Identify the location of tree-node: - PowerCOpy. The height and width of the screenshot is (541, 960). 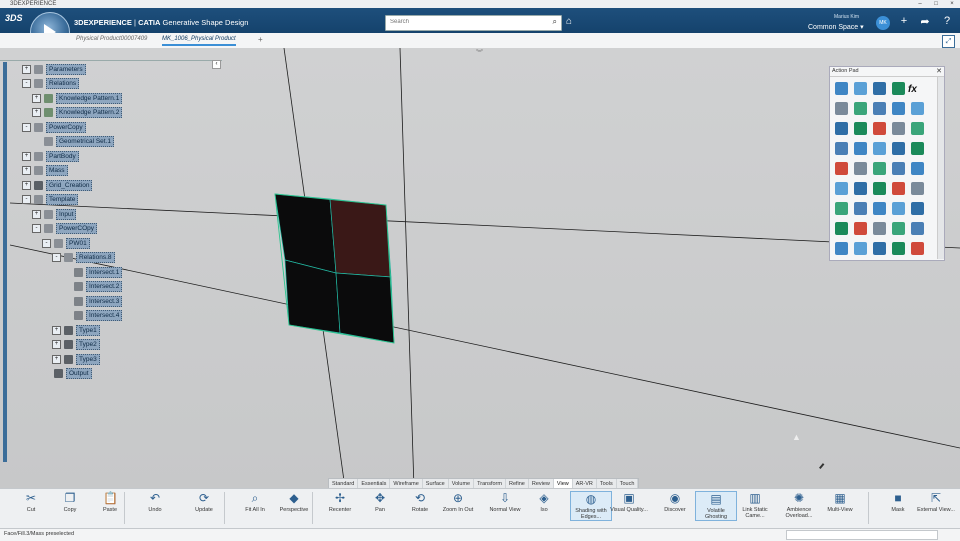
(65, 229).